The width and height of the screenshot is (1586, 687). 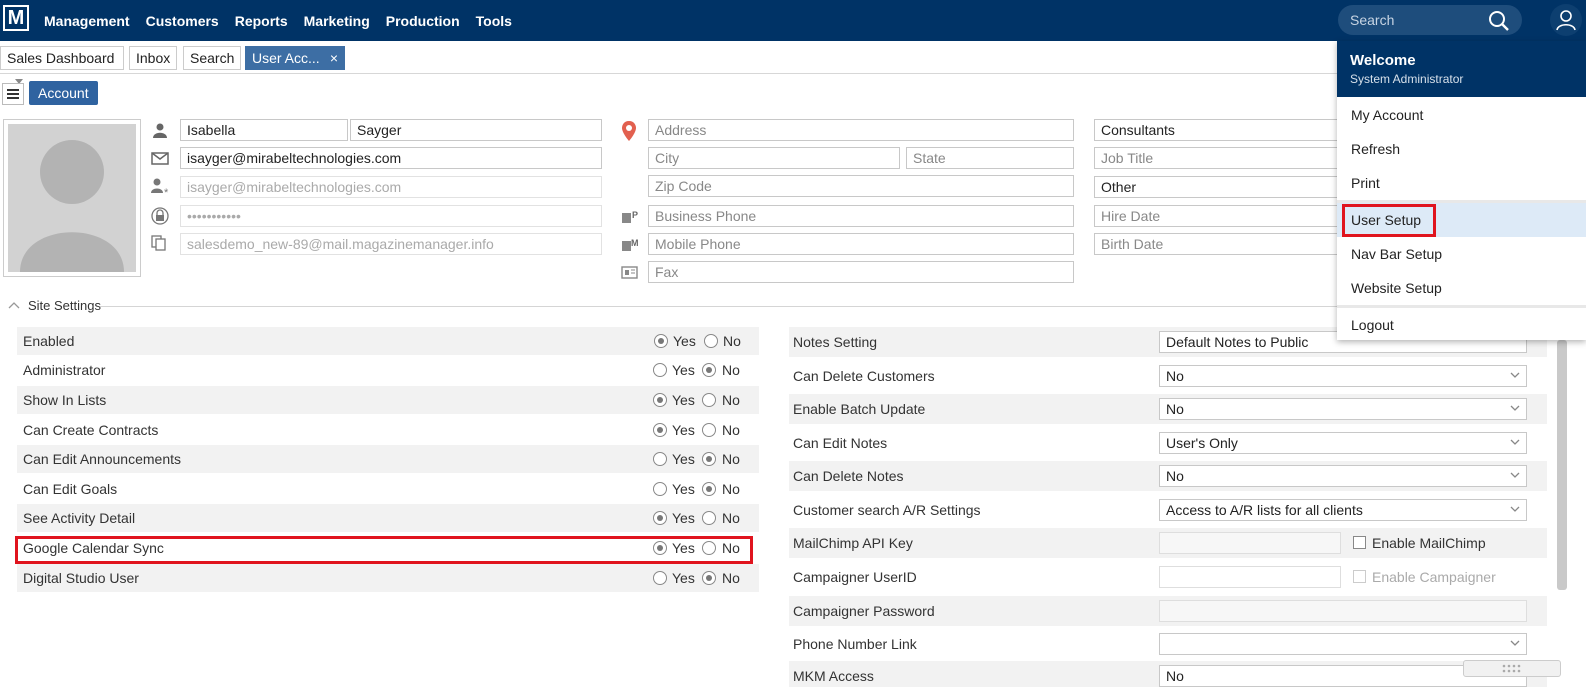 What do you see at coordinates (861, 272) in the screenshot?
I see `fax-field: Fax` at bounding box center [861, 272].